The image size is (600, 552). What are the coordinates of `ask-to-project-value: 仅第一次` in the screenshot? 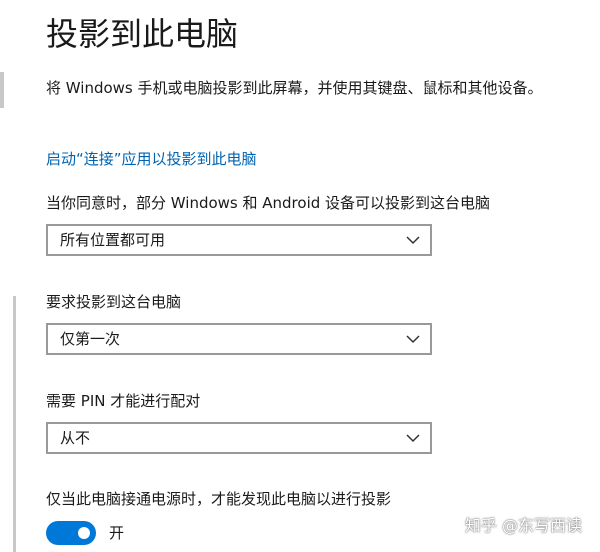 It's located at (90, 339).